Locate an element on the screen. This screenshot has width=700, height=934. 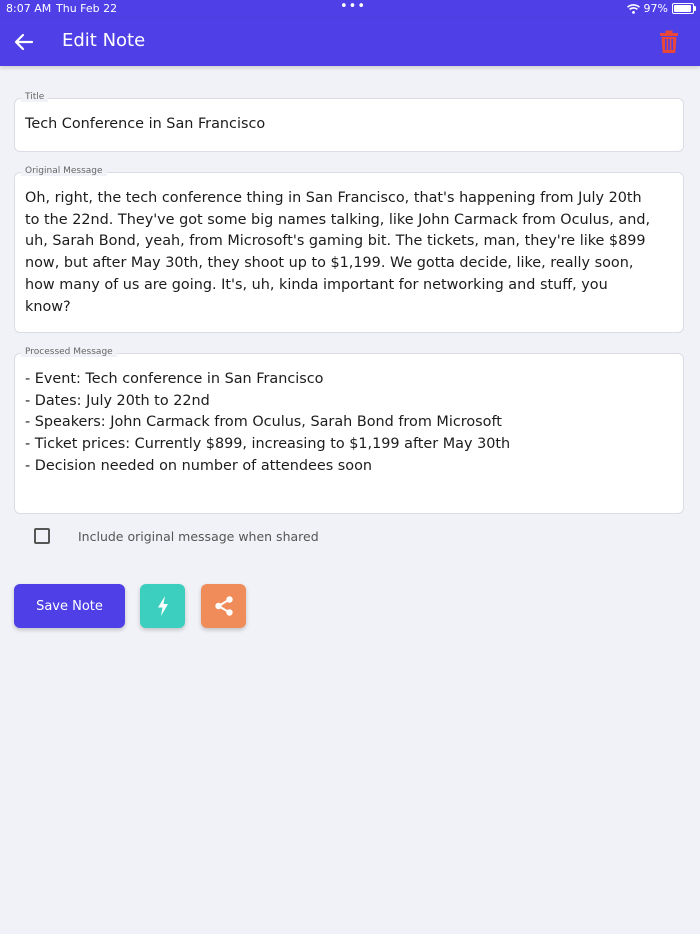
status-indicators: 97% is located at coordinates (661, 8).